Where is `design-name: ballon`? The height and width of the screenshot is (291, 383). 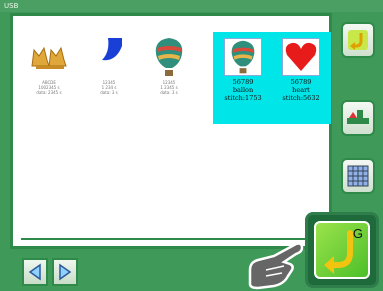 design-name: ballon is located at coordinates (243, 90).